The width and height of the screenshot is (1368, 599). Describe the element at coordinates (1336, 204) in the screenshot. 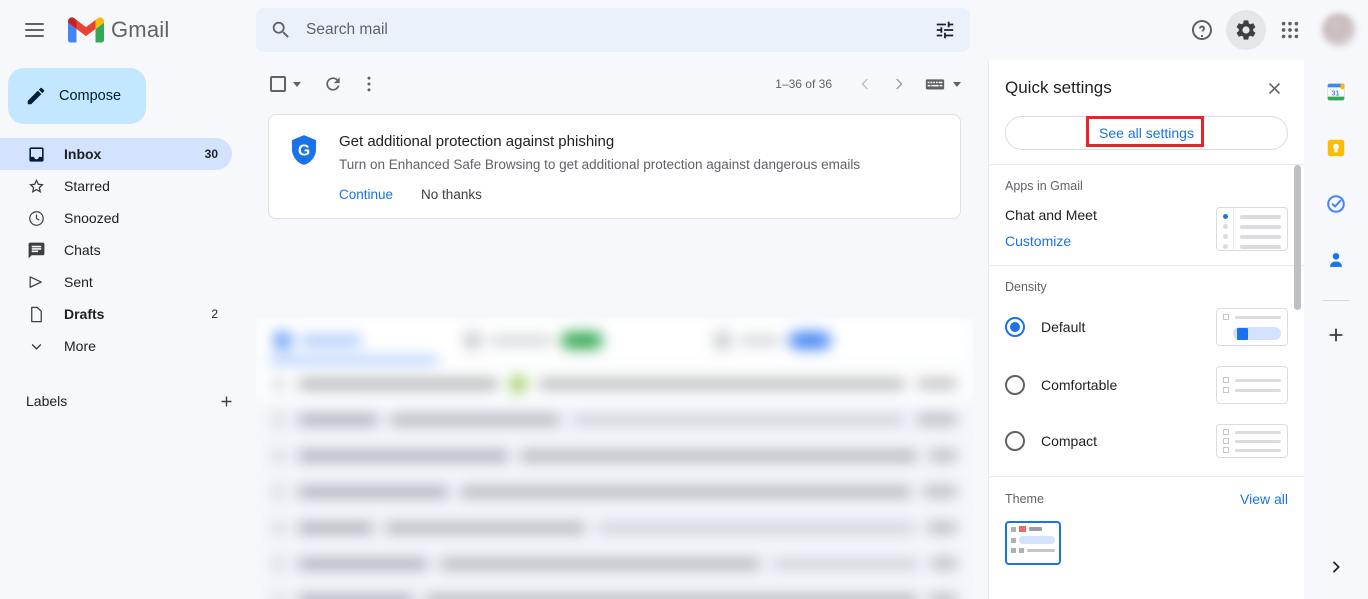

I see `google-tasks-button` at that location.